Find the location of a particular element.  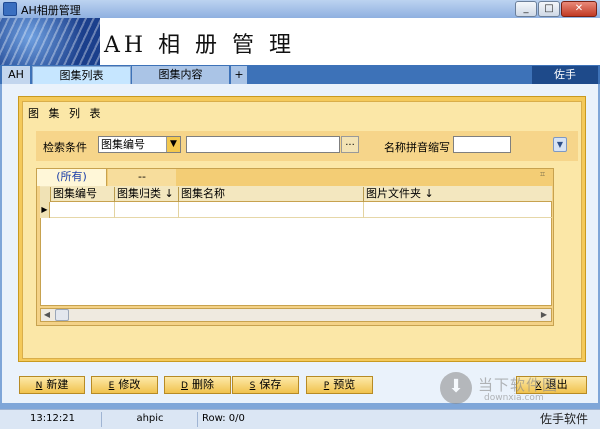

tab-album-list: 图集列表 is located at coordinates (81, 75).